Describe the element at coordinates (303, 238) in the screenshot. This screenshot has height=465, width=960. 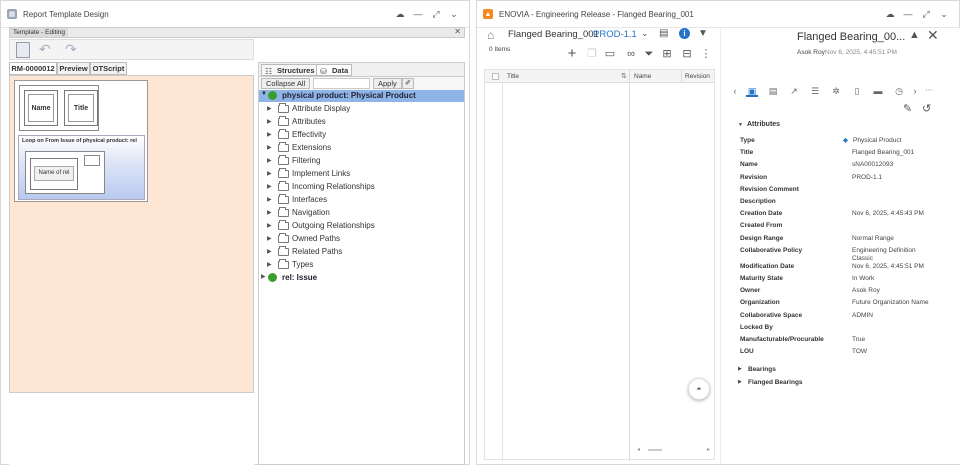
I see `tree-item: ▶ Owned Paths` at that location.